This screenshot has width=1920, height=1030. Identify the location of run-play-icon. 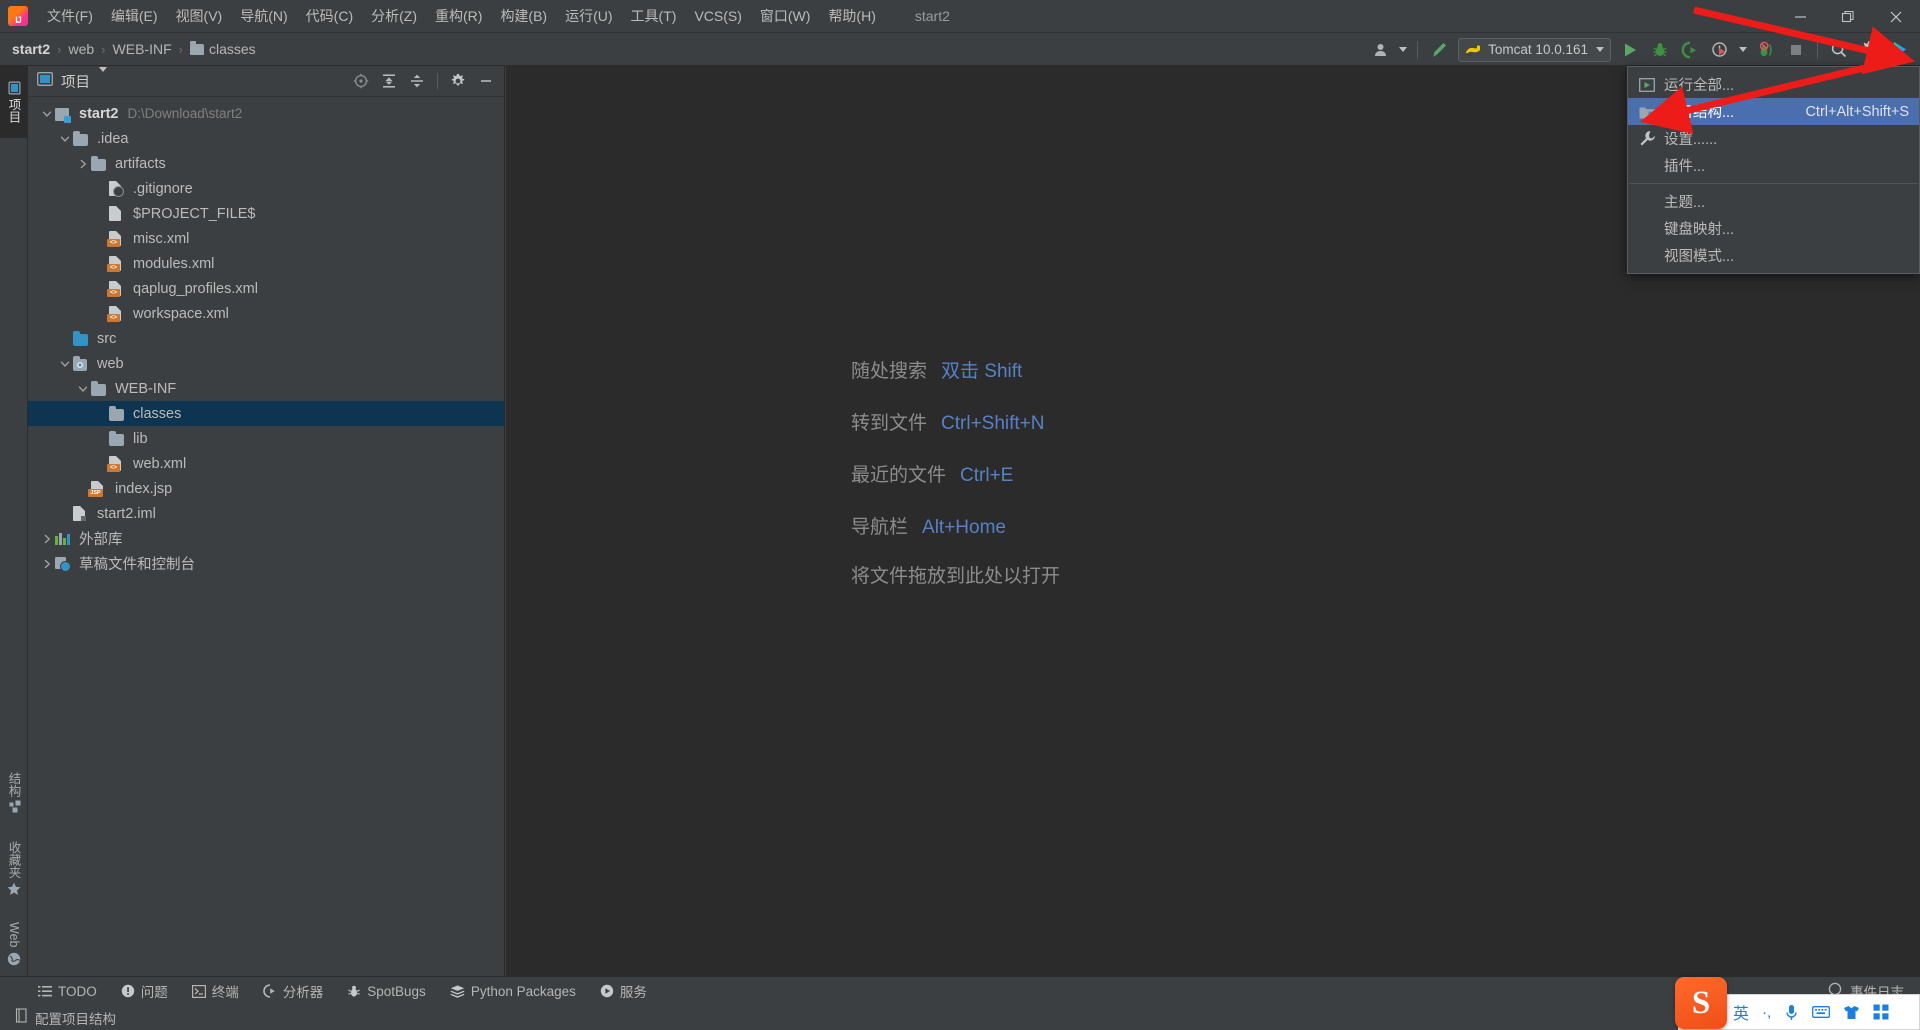
(1630, 50).